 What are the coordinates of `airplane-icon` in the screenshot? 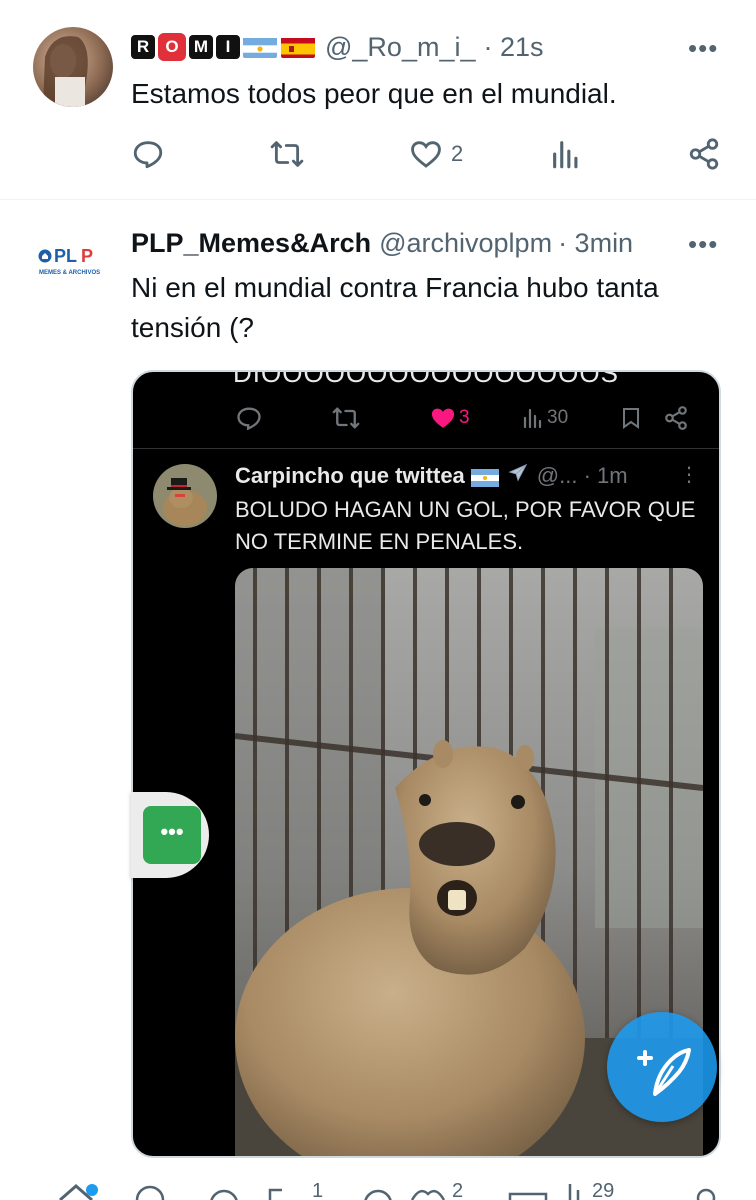 It's located at (518, 476).